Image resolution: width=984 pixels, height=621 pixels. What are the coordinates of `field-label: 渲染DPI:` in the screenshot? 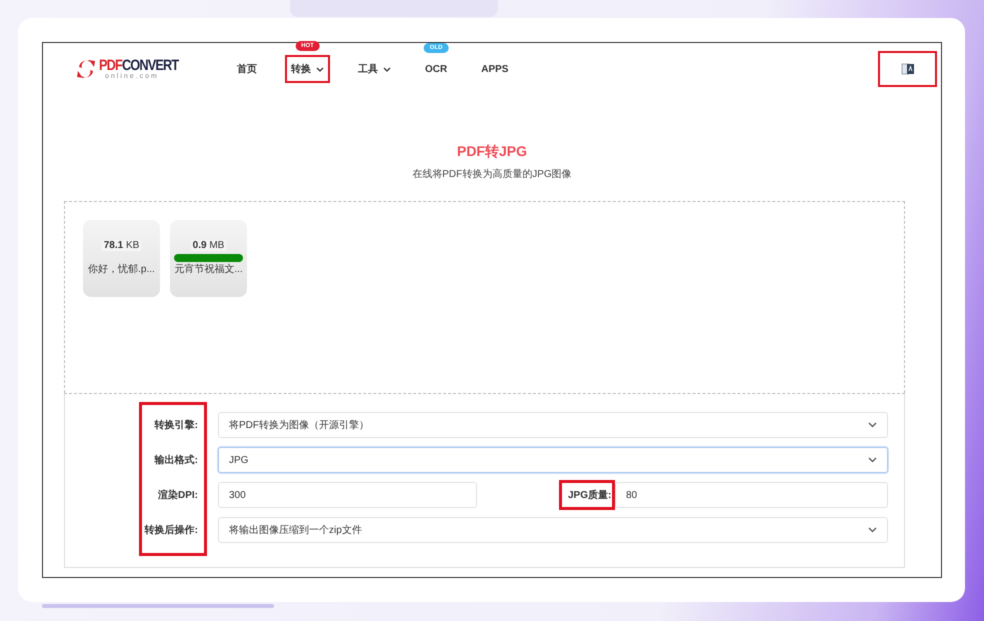 It's located at (177, 495).